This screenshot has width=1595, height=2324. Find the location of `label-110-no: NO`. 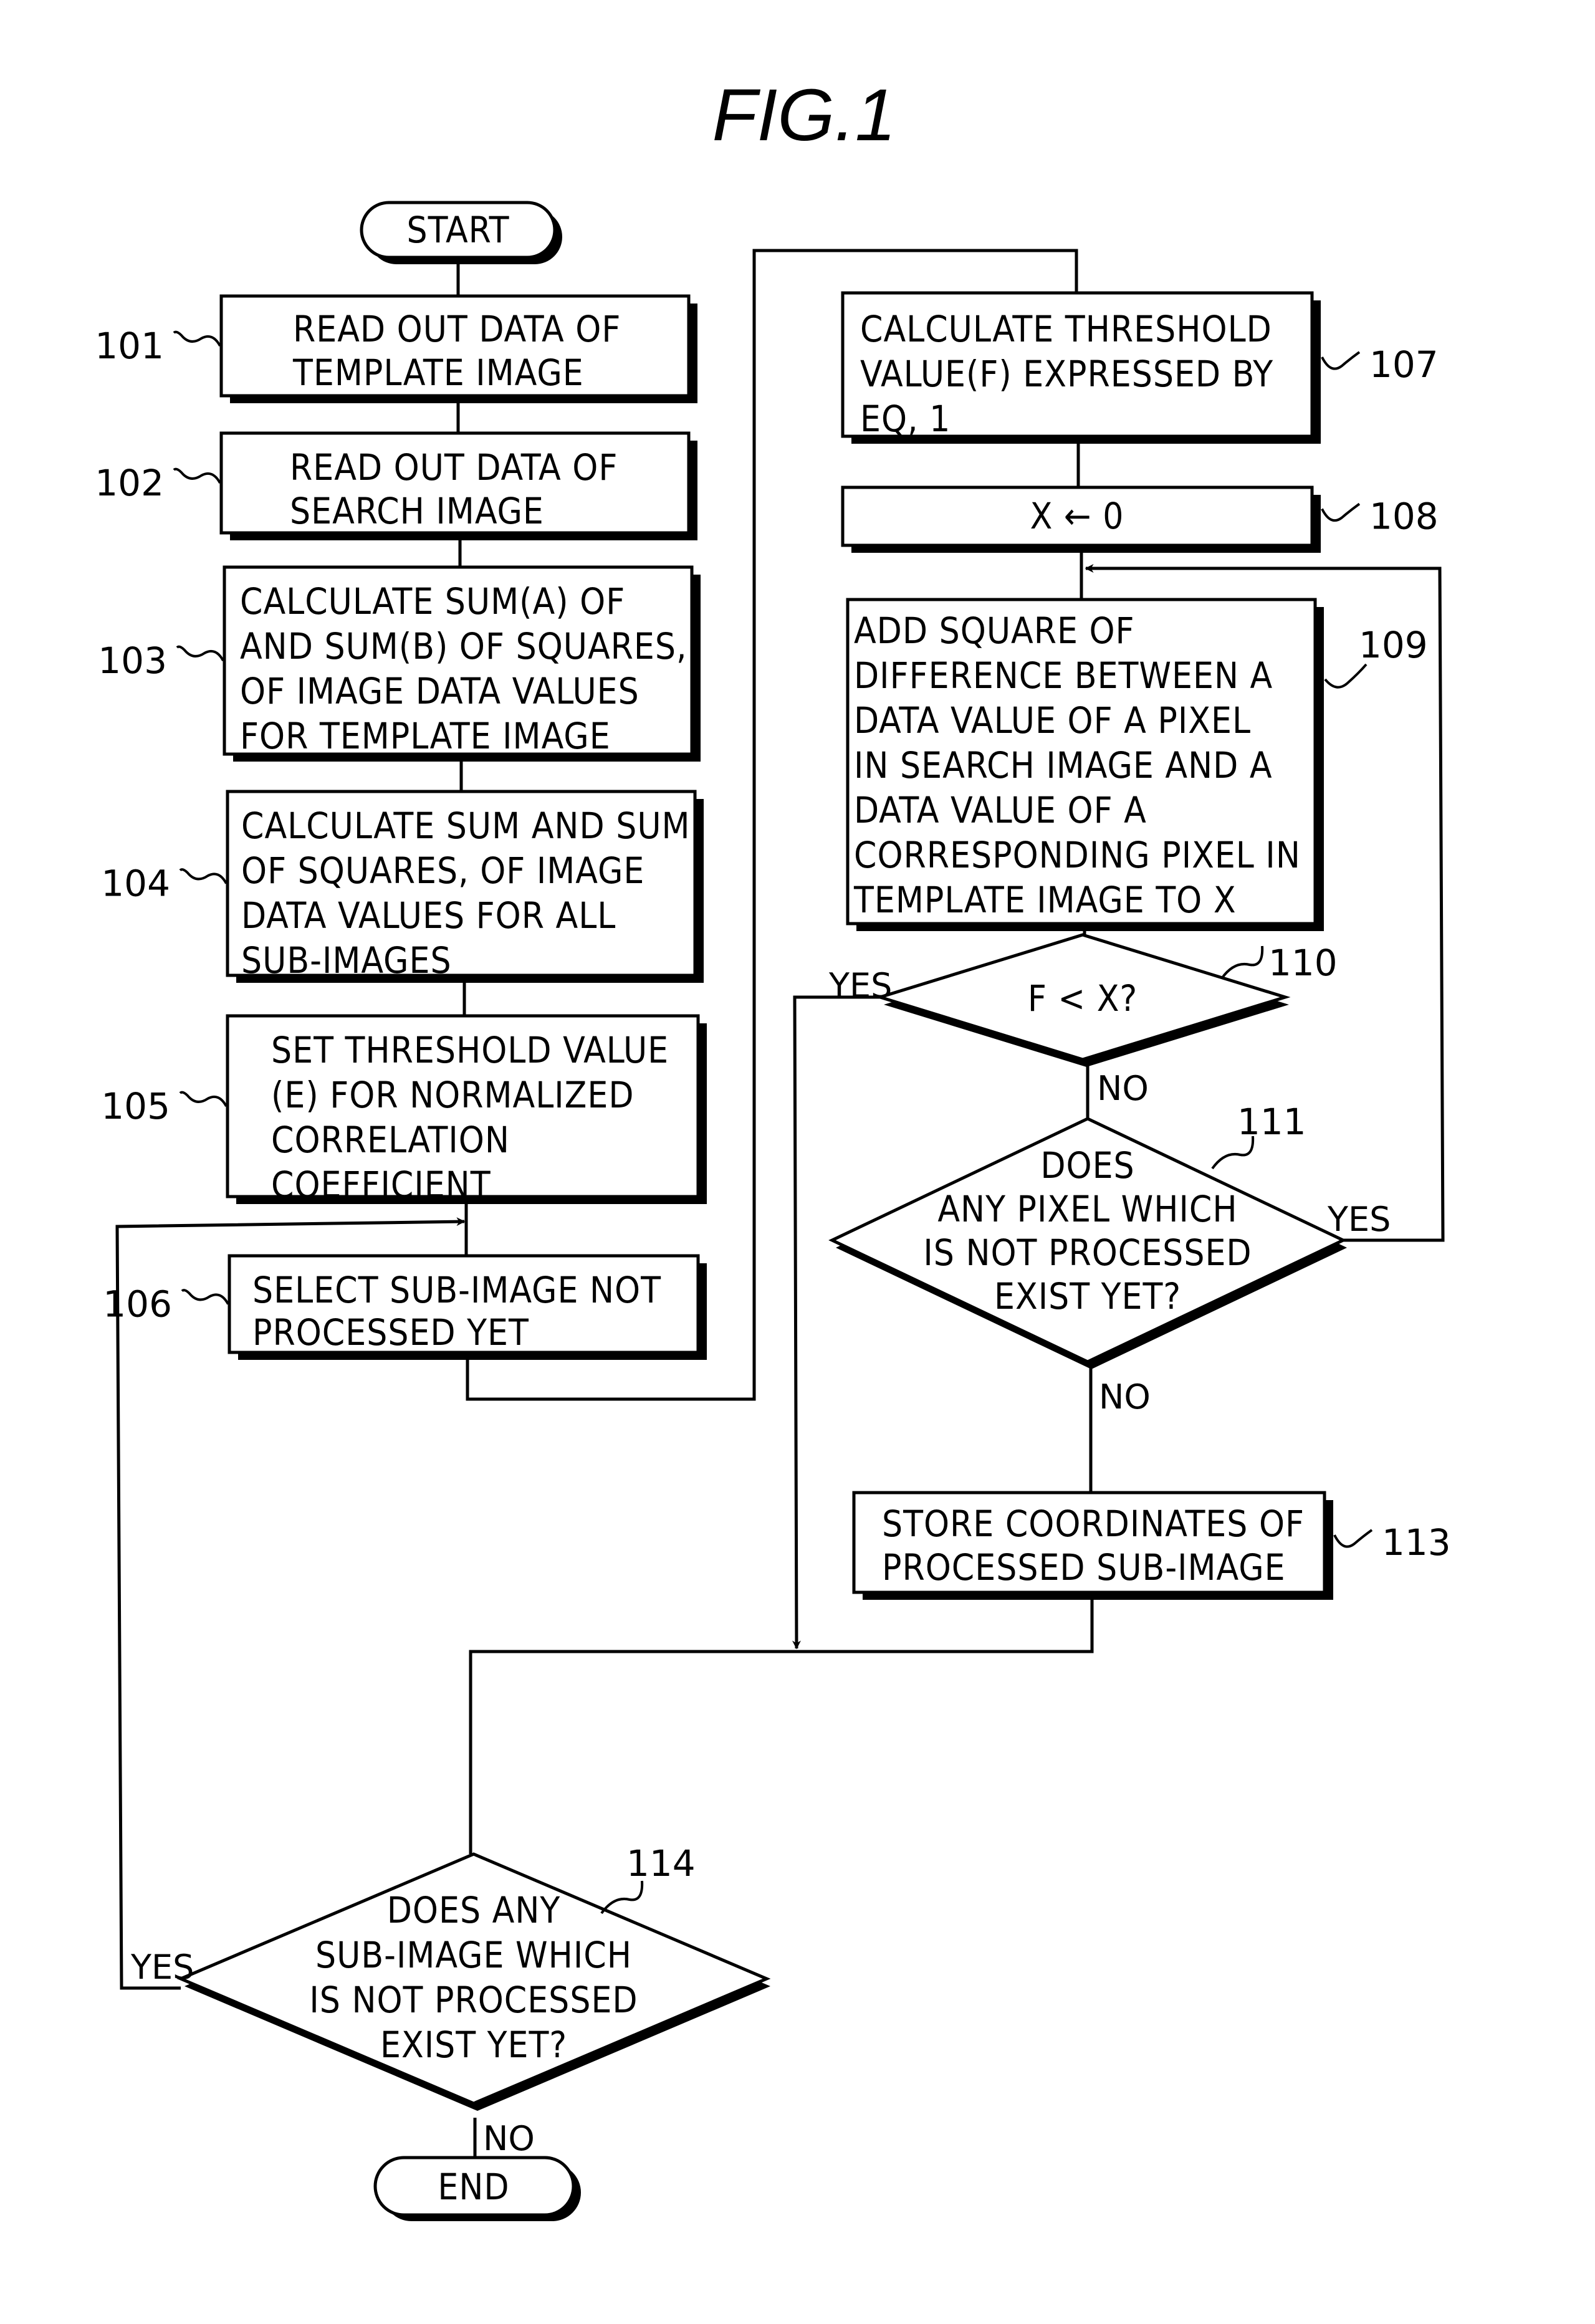

label-110-no: NO is located at coordinates (1123, 1088).